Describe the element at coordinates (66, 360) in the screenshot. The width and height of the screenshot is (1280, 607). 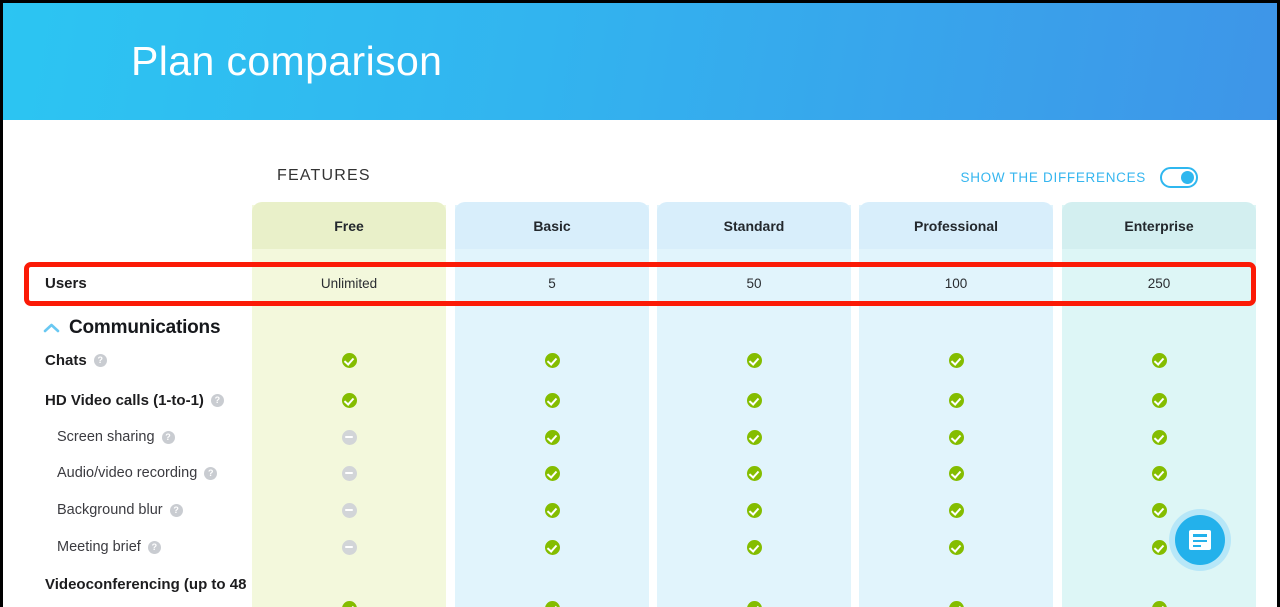
I see `row-label-text: Chats` at that location.